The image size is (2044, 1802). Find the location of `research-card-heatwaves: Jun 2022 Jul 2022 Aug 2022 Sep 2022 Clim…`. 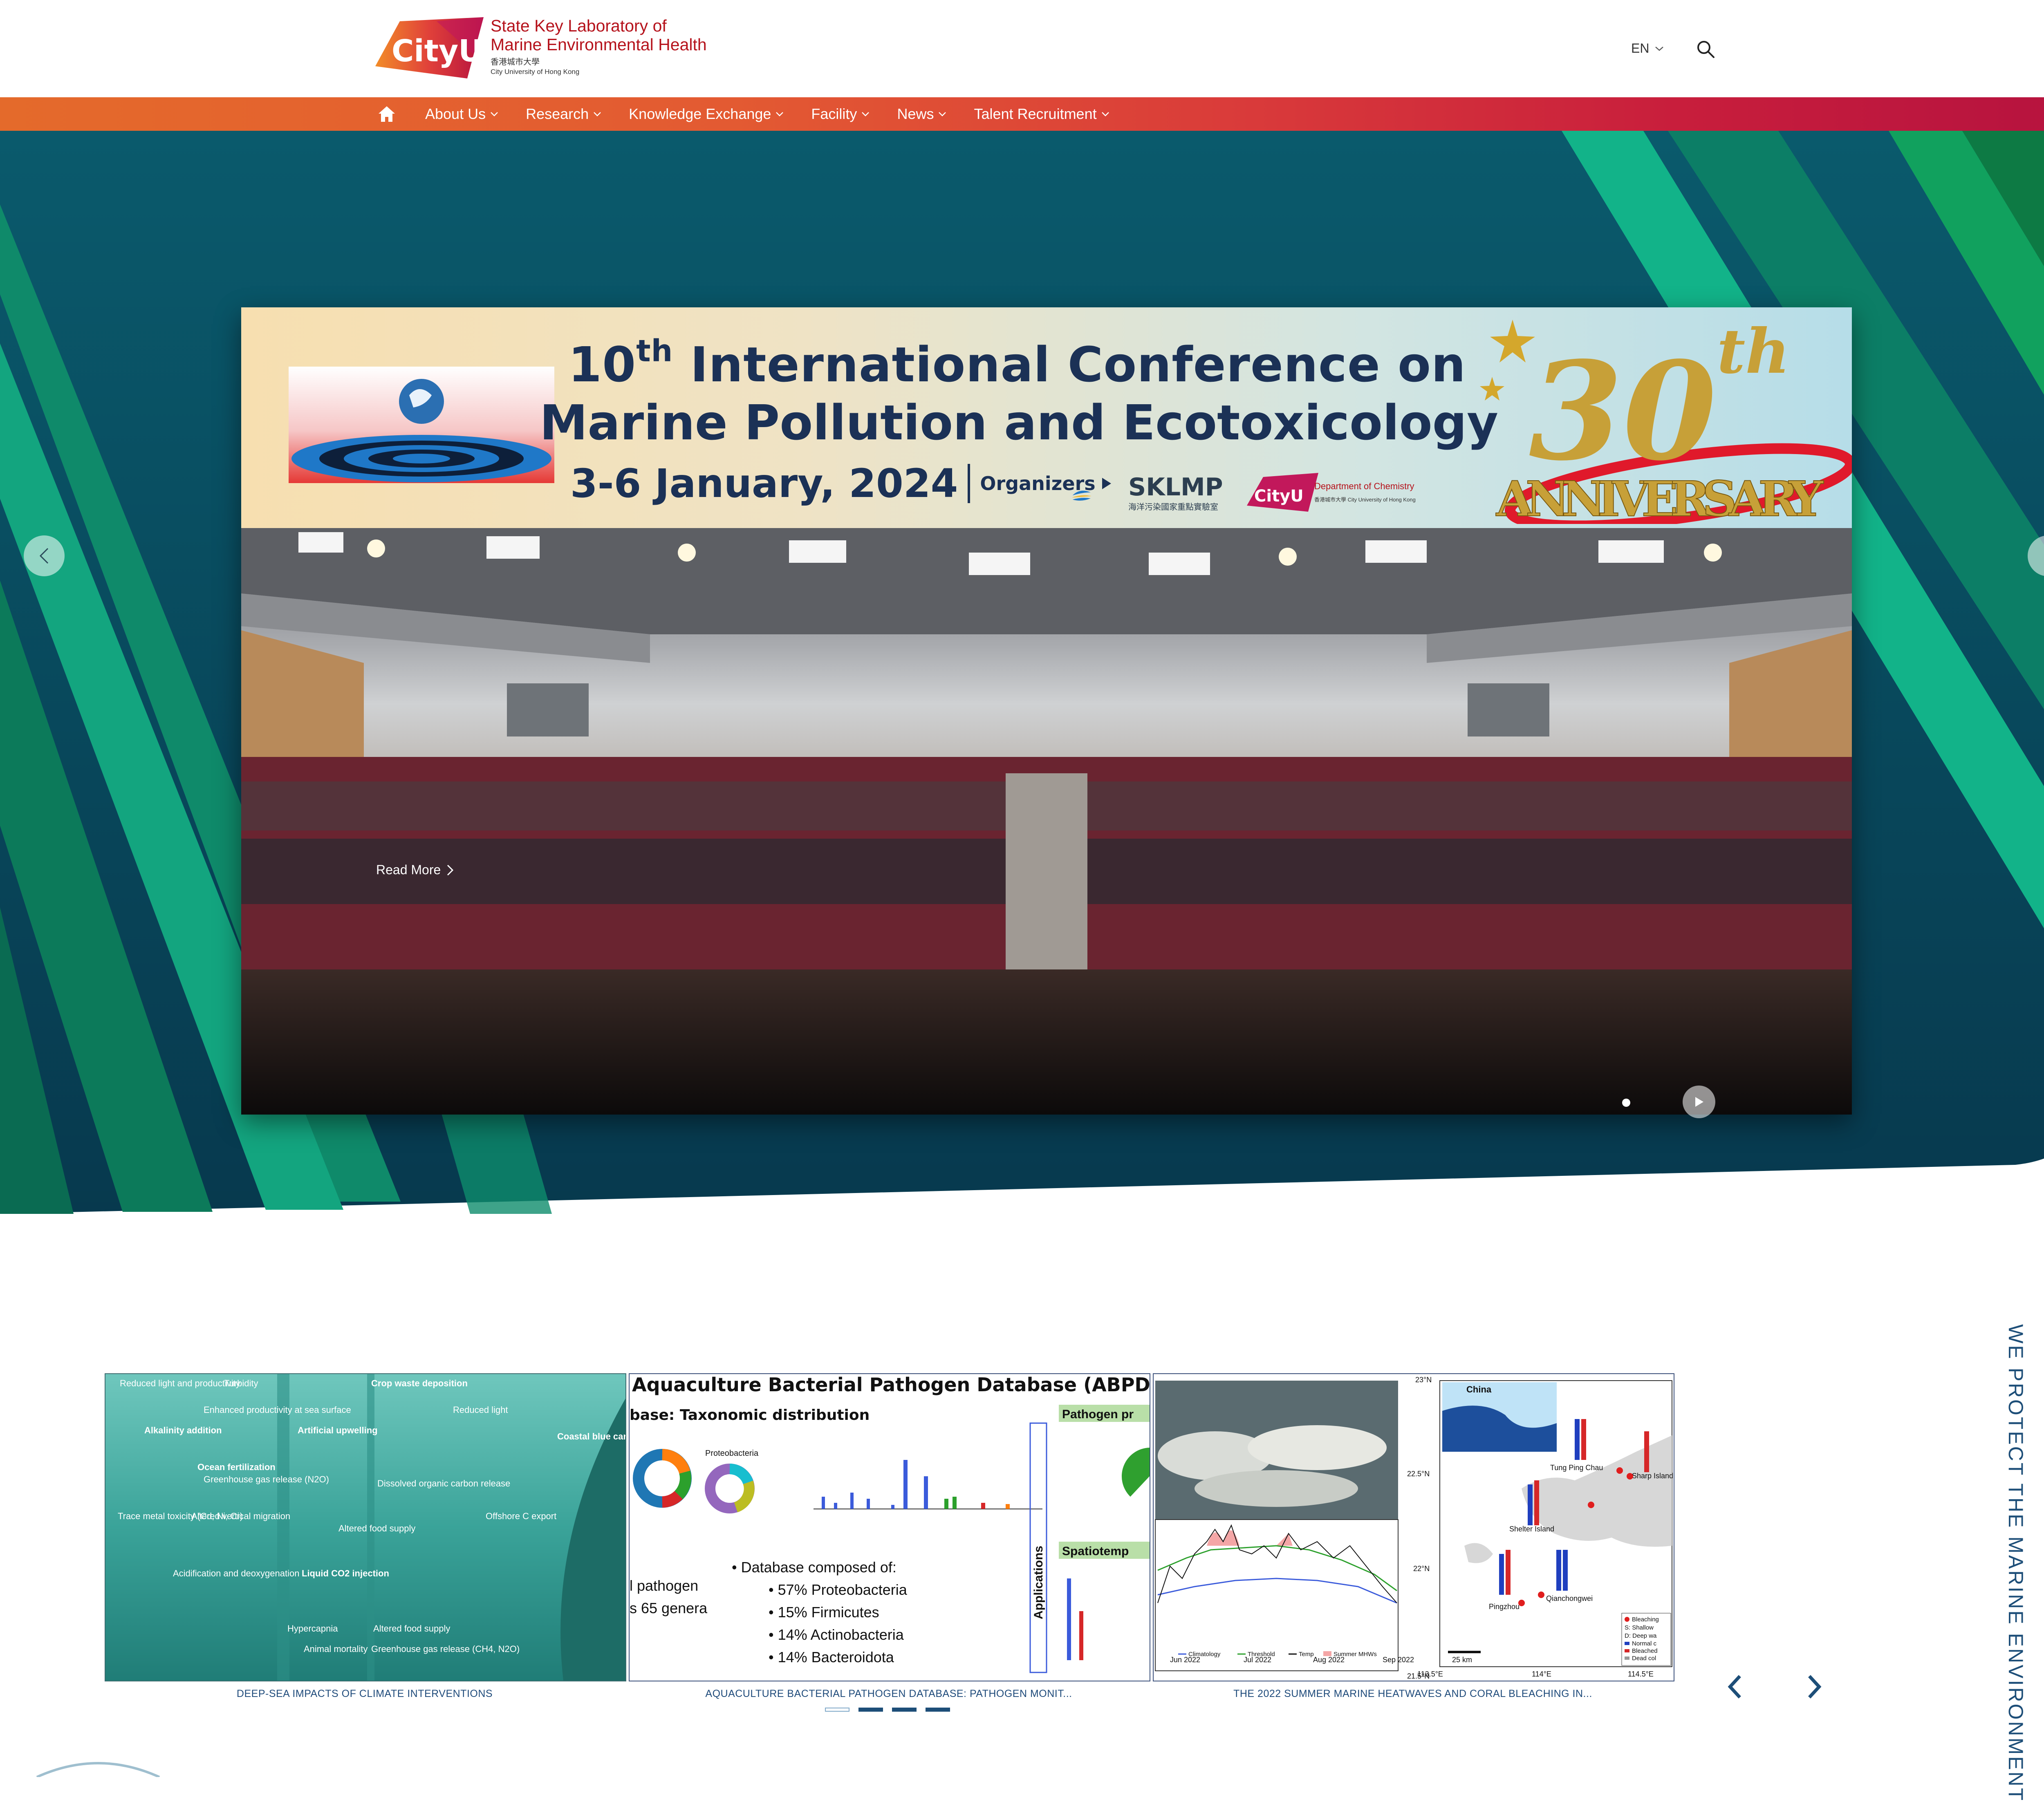

research-card-heatwaves: Jun 2022 Jul 2022 Aug 2022 Sep 2022 Clim… is located at coordinates (1413, 1527).